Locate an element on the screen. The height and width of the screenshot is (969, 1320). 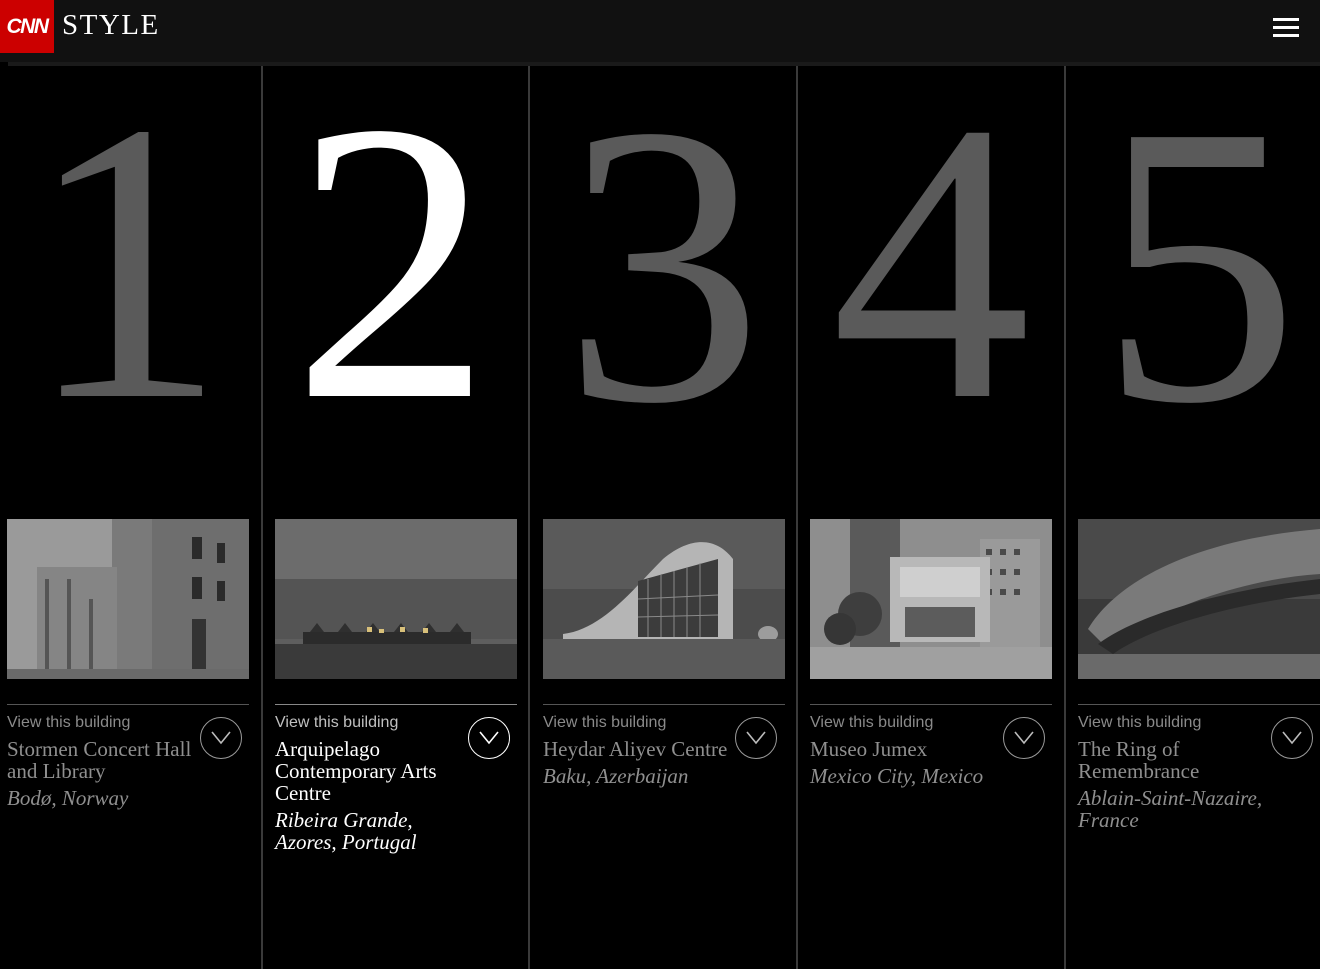
hamburger-menu-icon is located at coordinates (1286, 28).